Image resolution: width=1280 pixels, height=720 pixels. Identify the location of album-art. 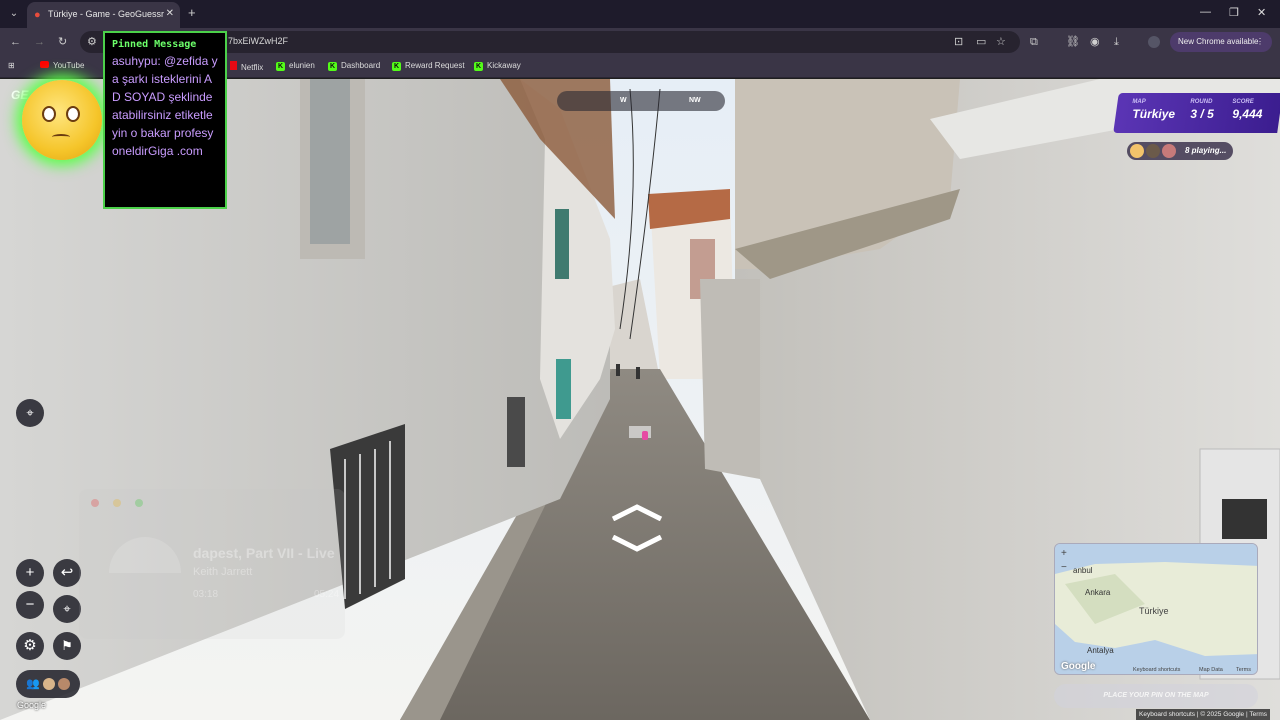
(145, 555).